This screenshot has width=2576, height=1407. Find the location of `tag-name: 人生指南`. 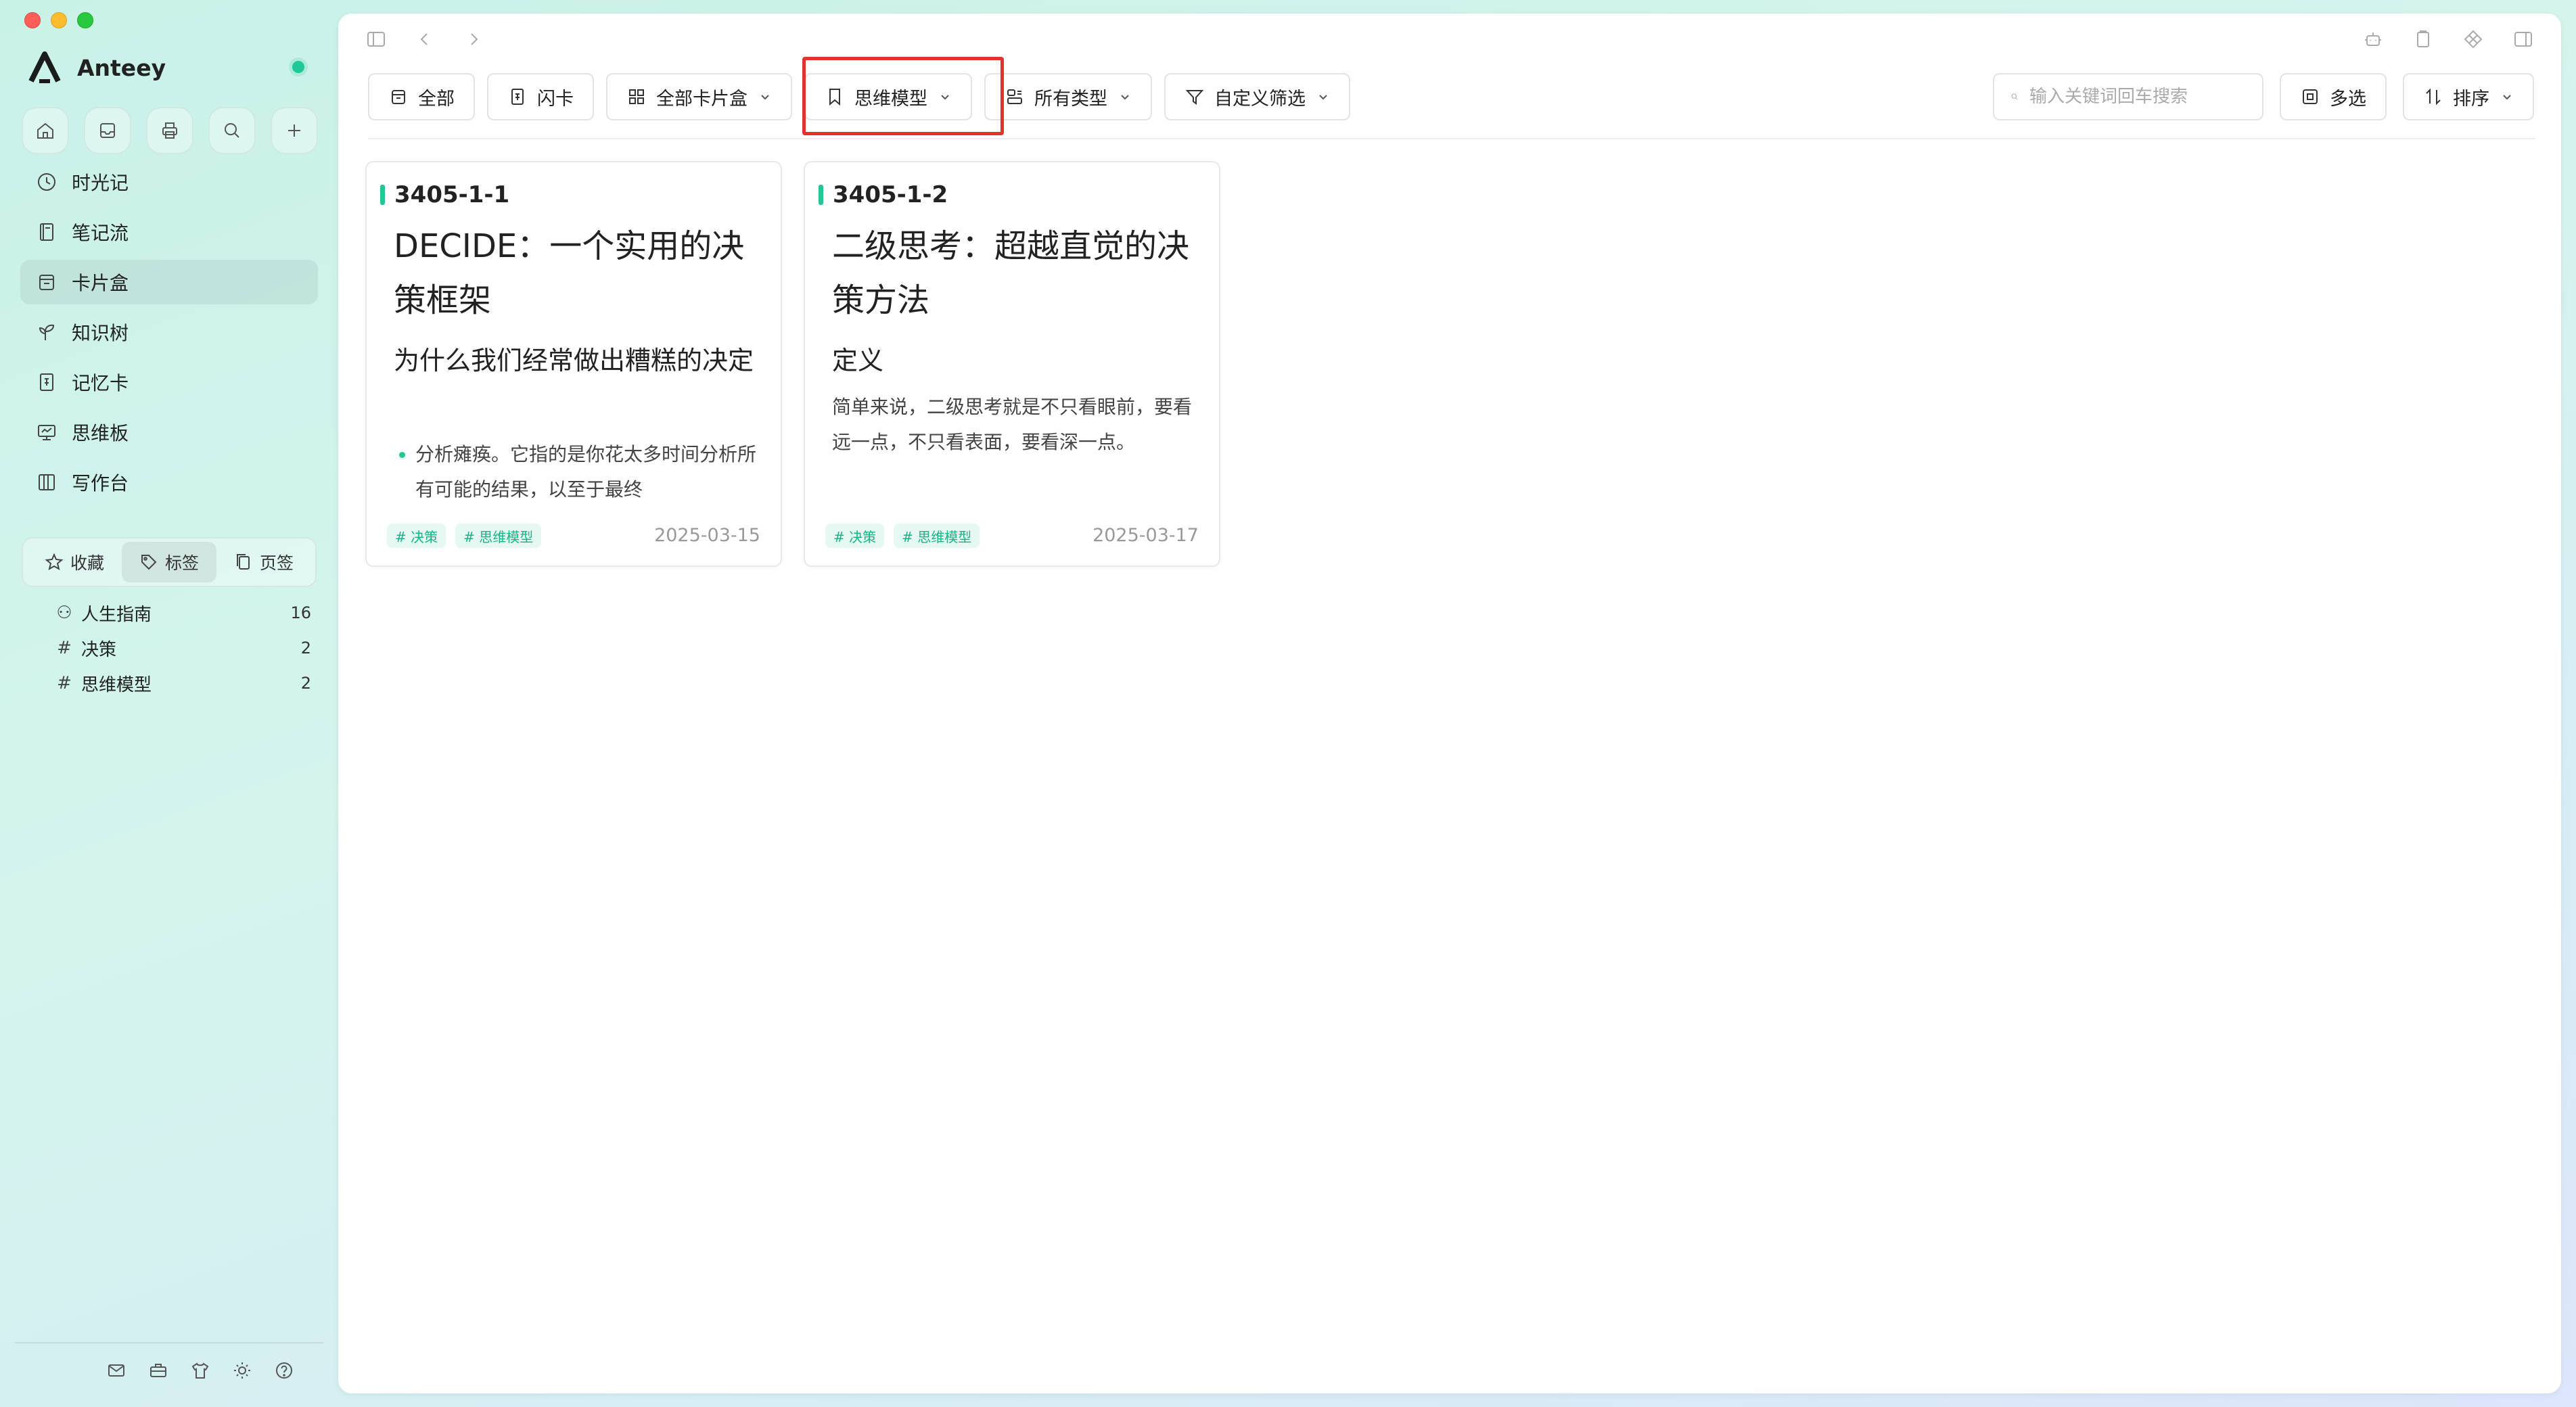

tag-name: 人生指南 is located at coordinates (116, 614).